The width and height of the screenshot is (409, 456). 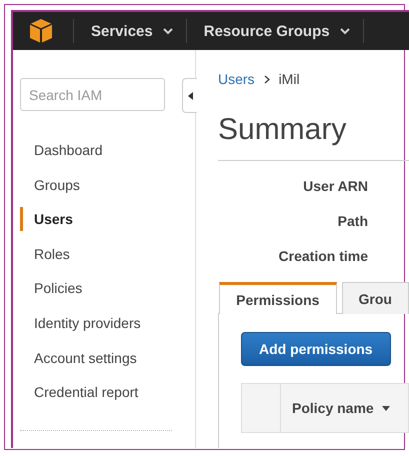 I want to click on sidebar-item: Users, so click(x=46, y=219).